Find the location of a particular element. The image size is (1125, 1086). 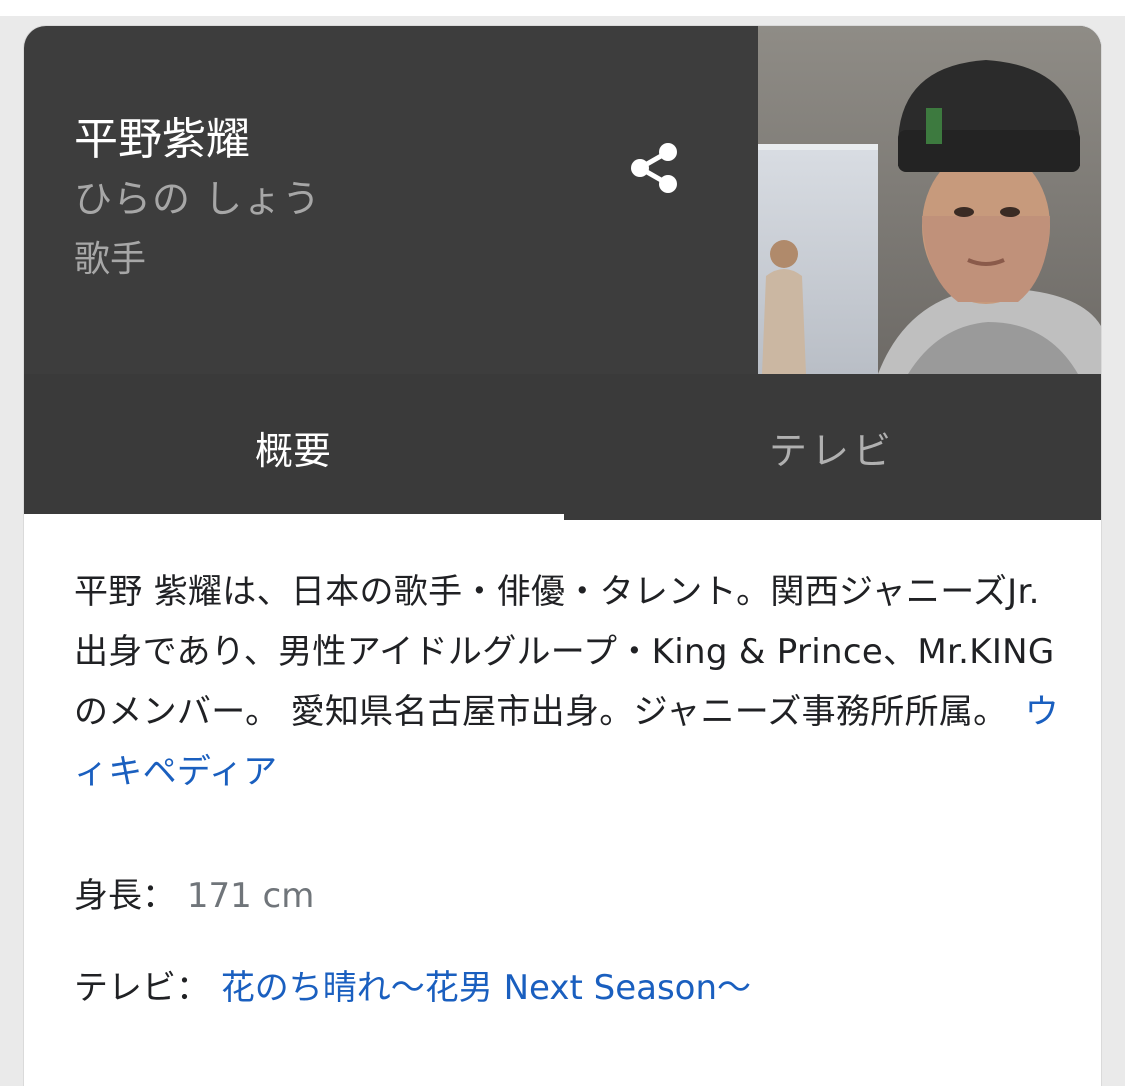

name-reading: ひらの しょう is located at coordinates (198, 199).